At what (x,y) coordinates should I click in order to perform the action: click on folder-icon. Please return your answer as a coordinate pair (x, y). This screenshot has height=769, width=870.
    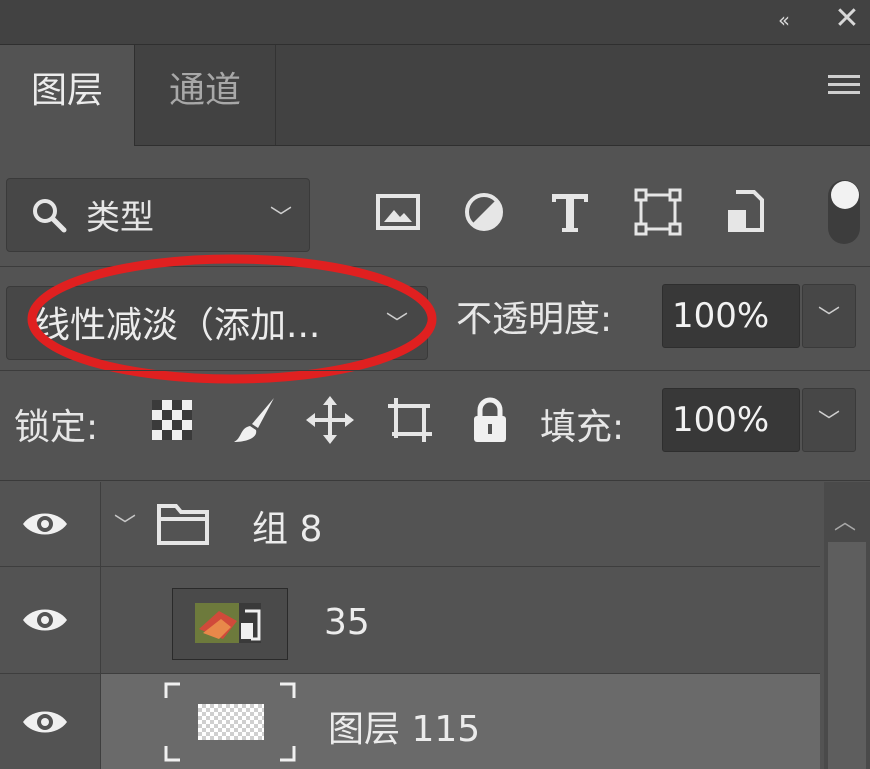
    Looking at the image, I should click on (183, 524).